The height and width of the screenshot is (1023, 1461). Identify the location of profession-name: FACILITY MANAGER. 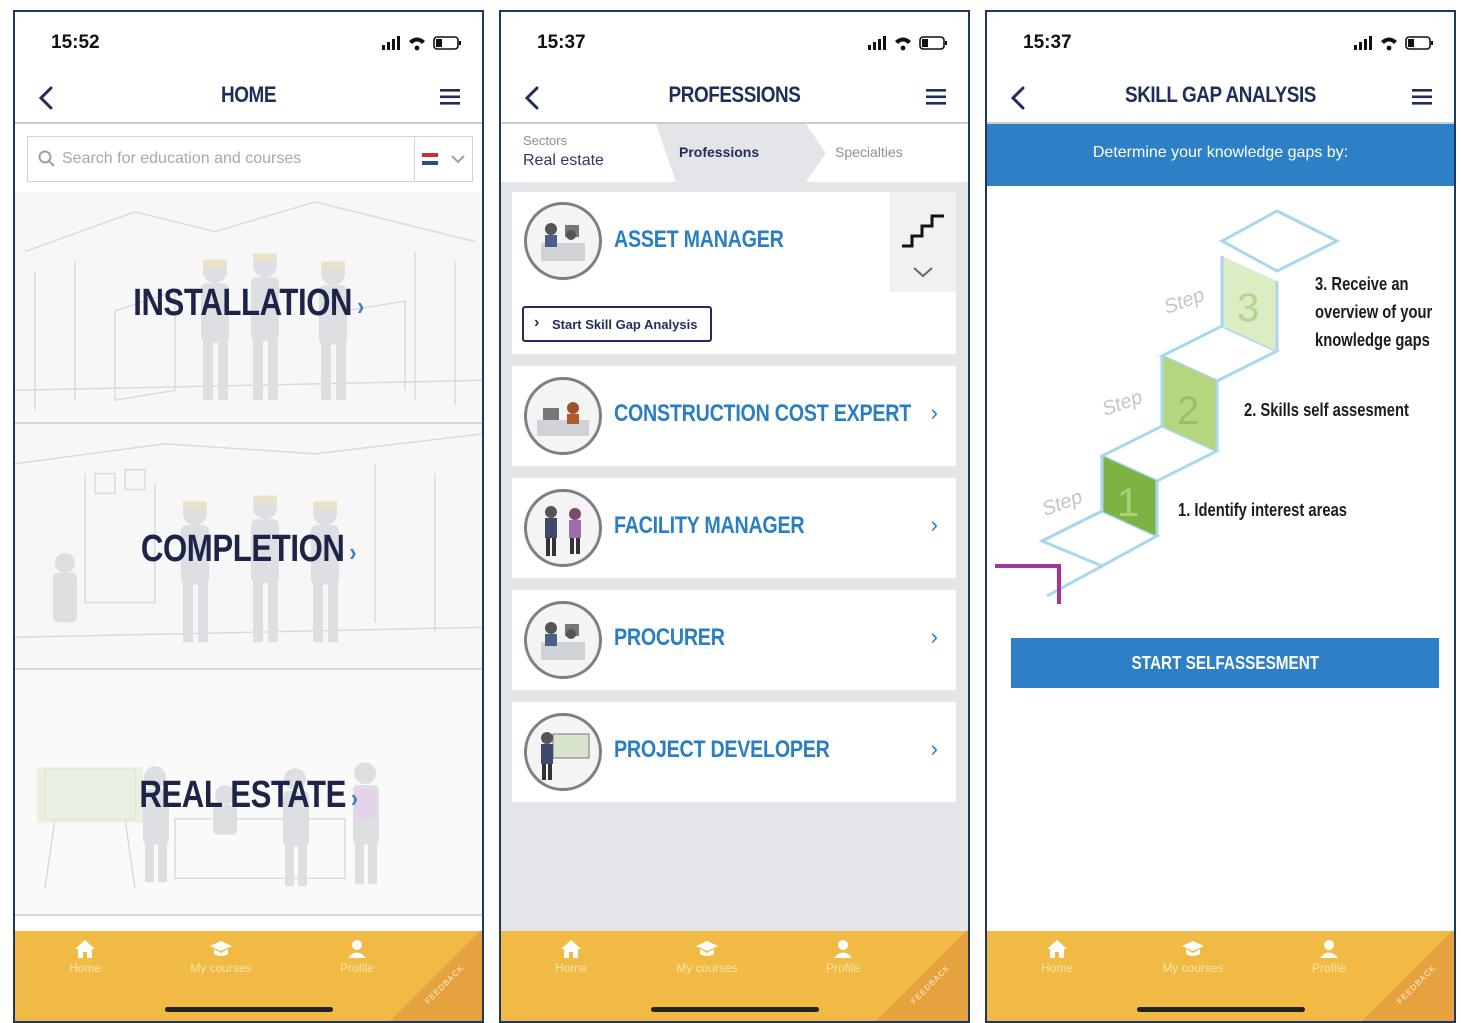
(709, 525).